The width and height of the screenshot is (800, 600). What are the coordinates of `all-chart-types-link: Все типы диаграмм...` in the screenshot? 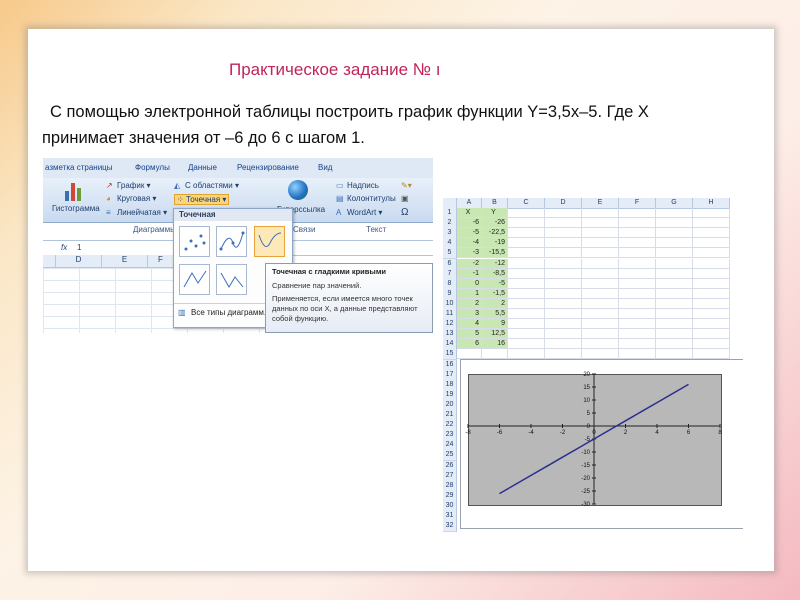 It's located at (231, 312).